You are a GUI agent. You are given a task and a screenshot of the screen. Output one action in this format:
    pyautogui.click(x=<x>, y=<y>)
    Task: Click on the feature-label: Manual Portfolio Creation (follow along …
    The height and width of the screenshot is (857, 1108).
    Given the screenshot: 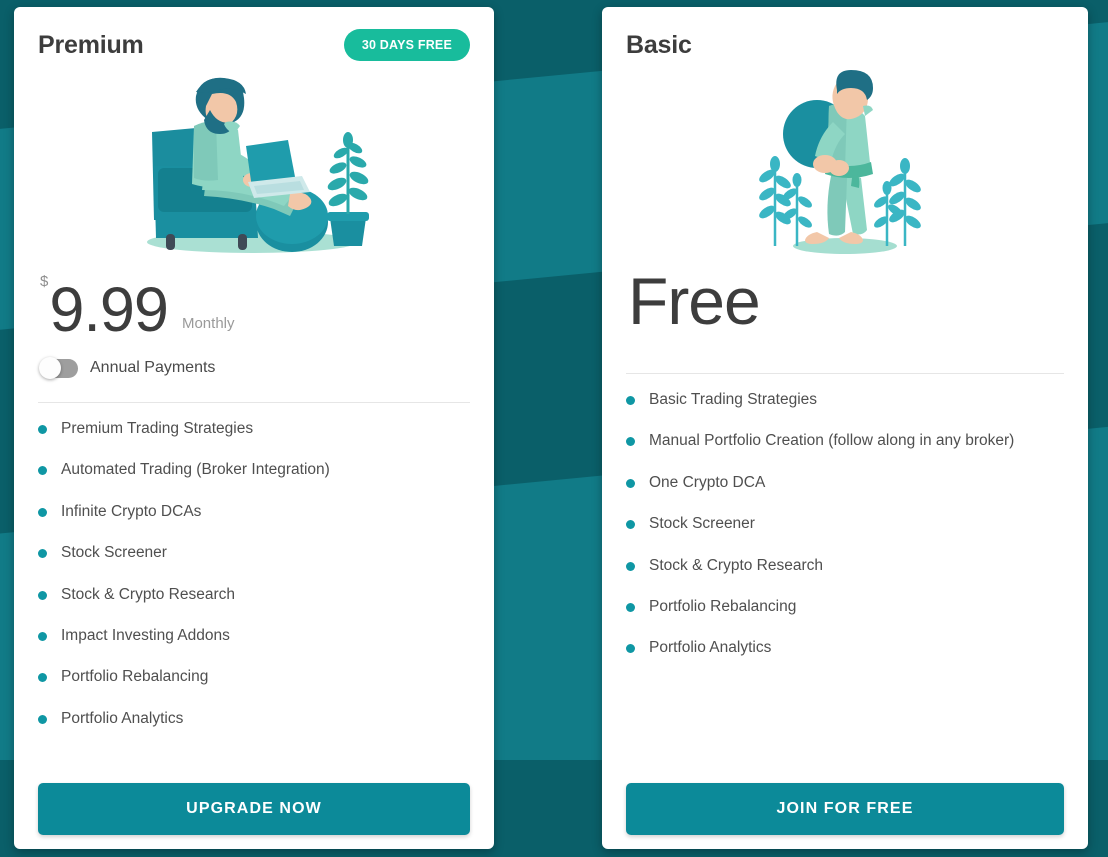 What is the action you would take?
    pyautogui.click(x=832, y=441)
    